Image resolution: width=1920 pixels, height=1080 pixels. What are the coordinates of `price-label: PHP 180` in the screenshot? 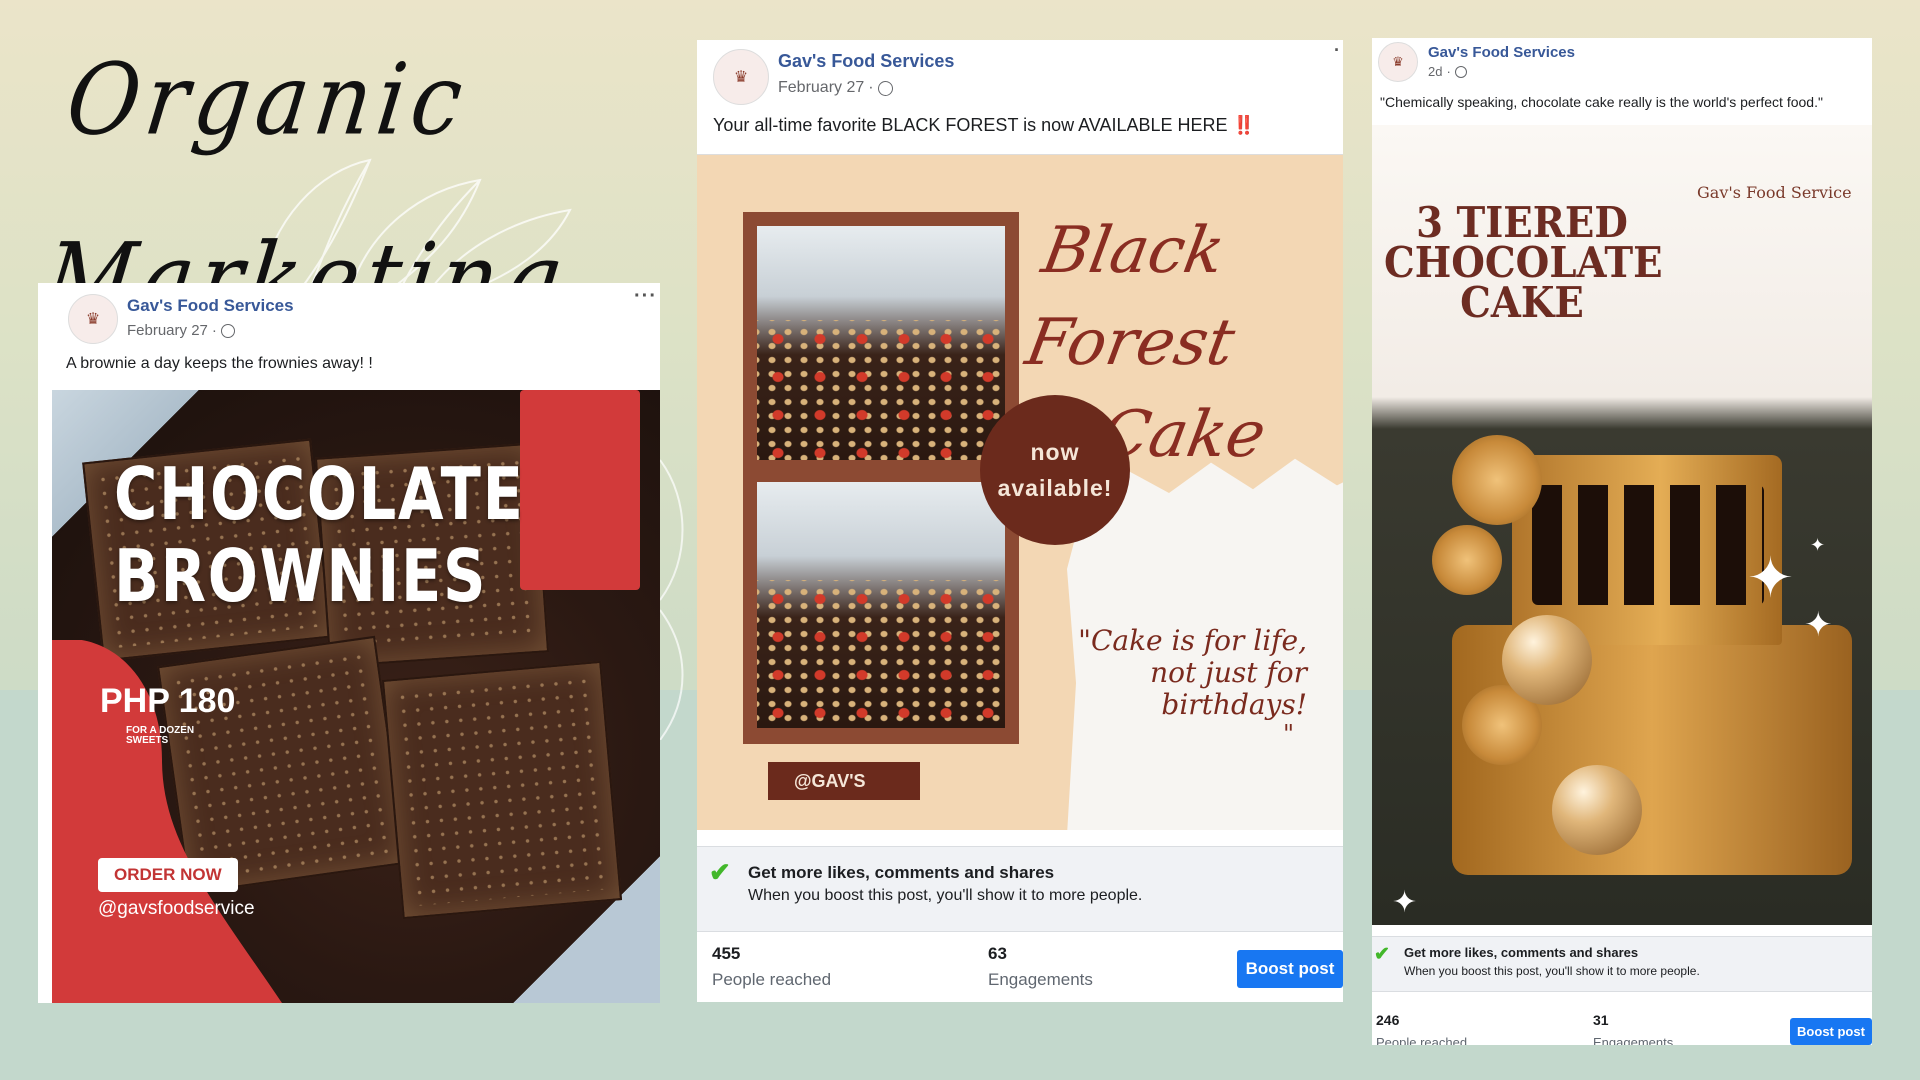 It's located at (168, 701).